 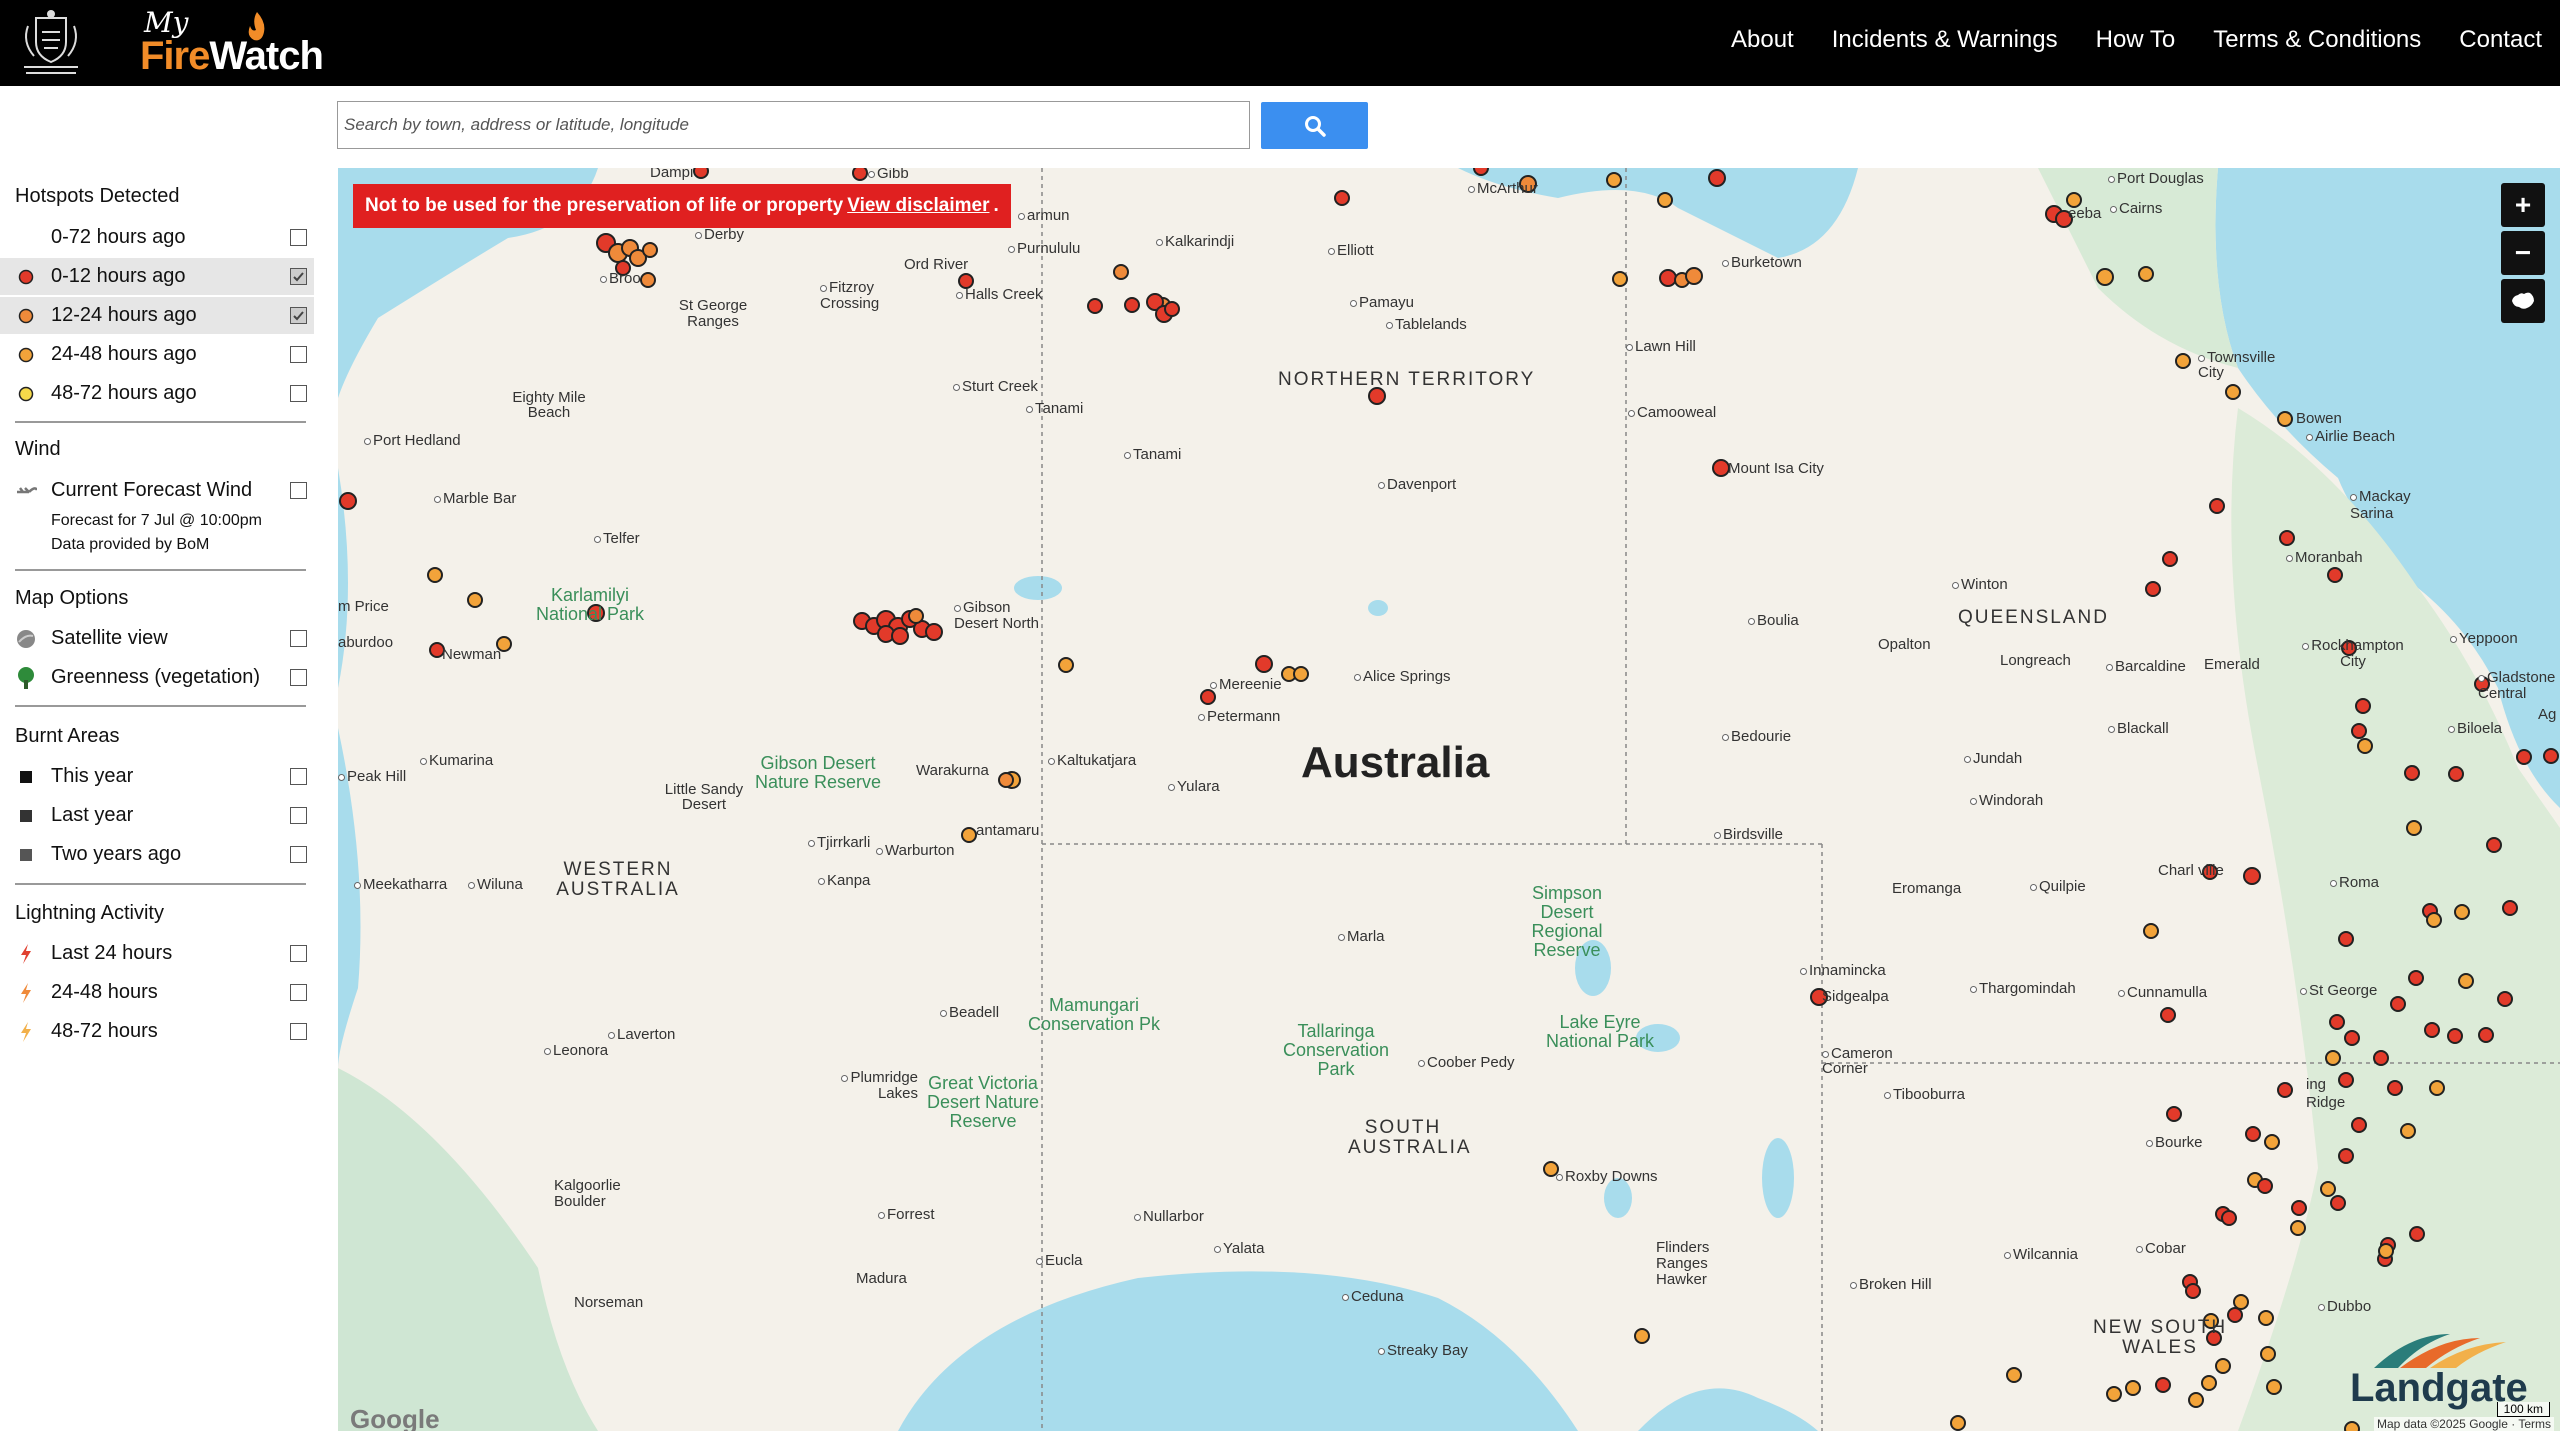 I want to click on place-bourke: Bourke, so click(x=2174, y=1142).